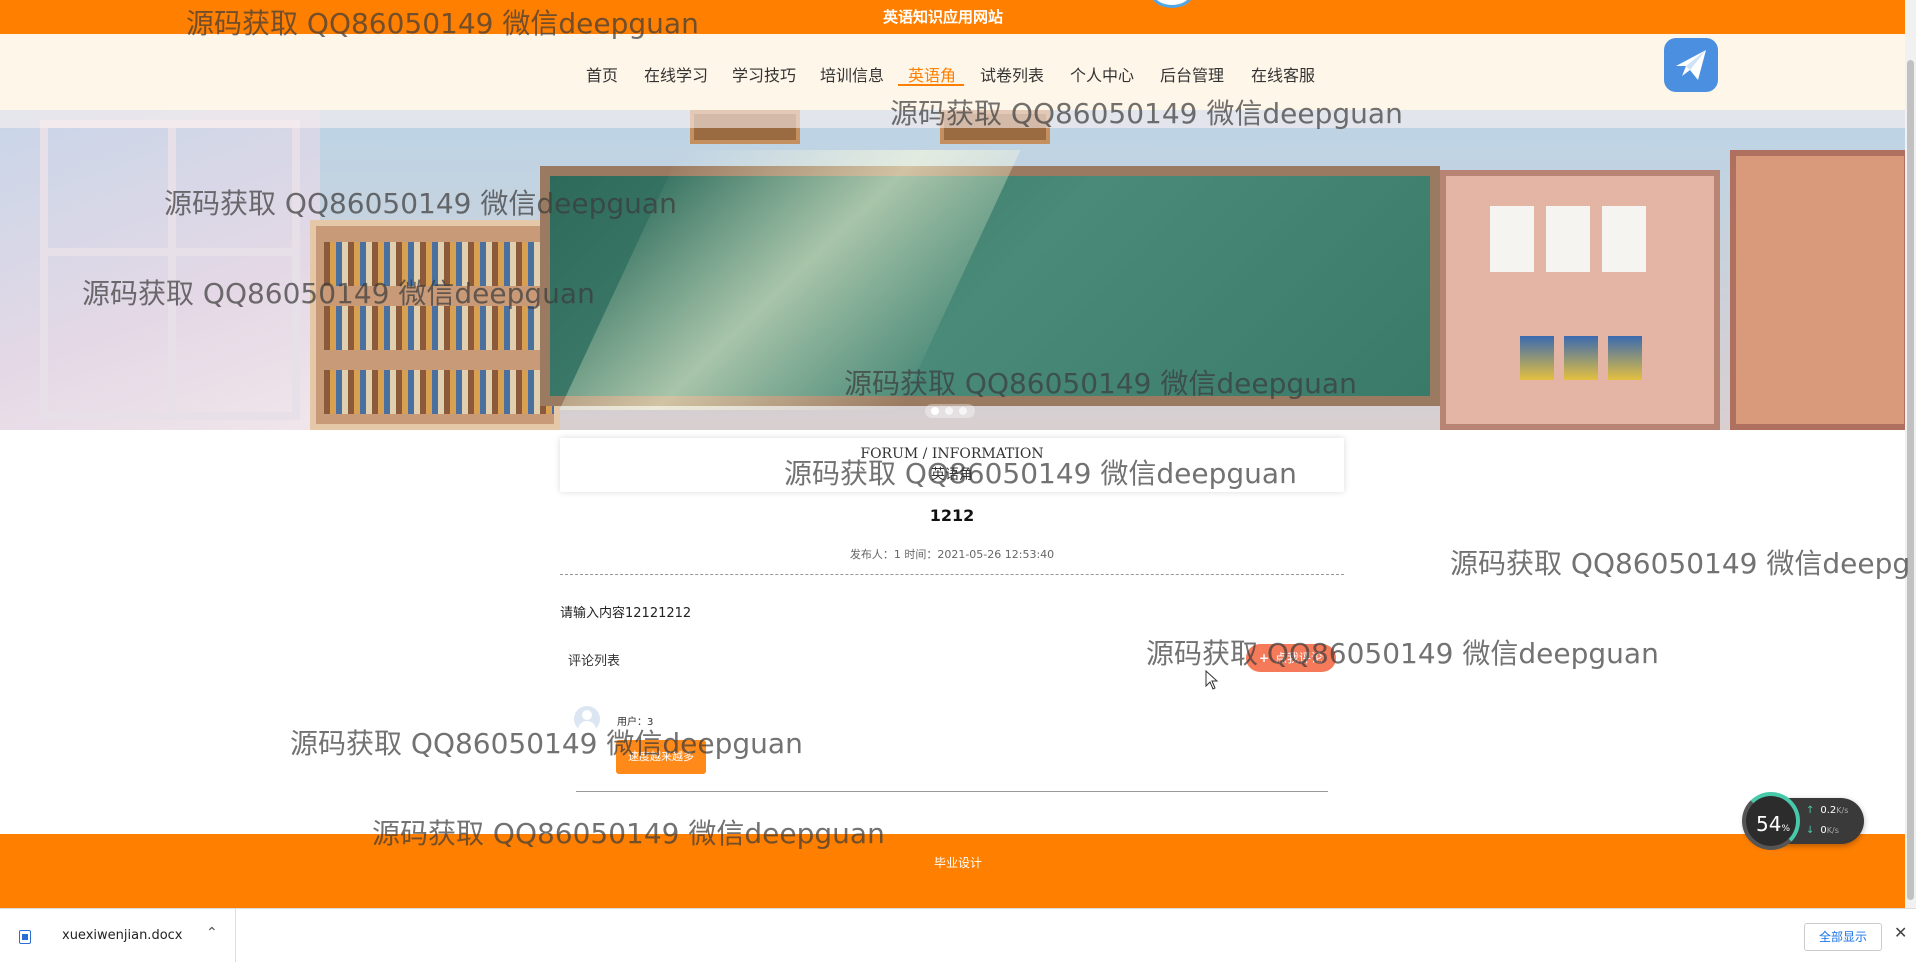  Describe the element at coordinates (1842, 810) in the screenshot. I see `upload-unit: K/s` at that location.